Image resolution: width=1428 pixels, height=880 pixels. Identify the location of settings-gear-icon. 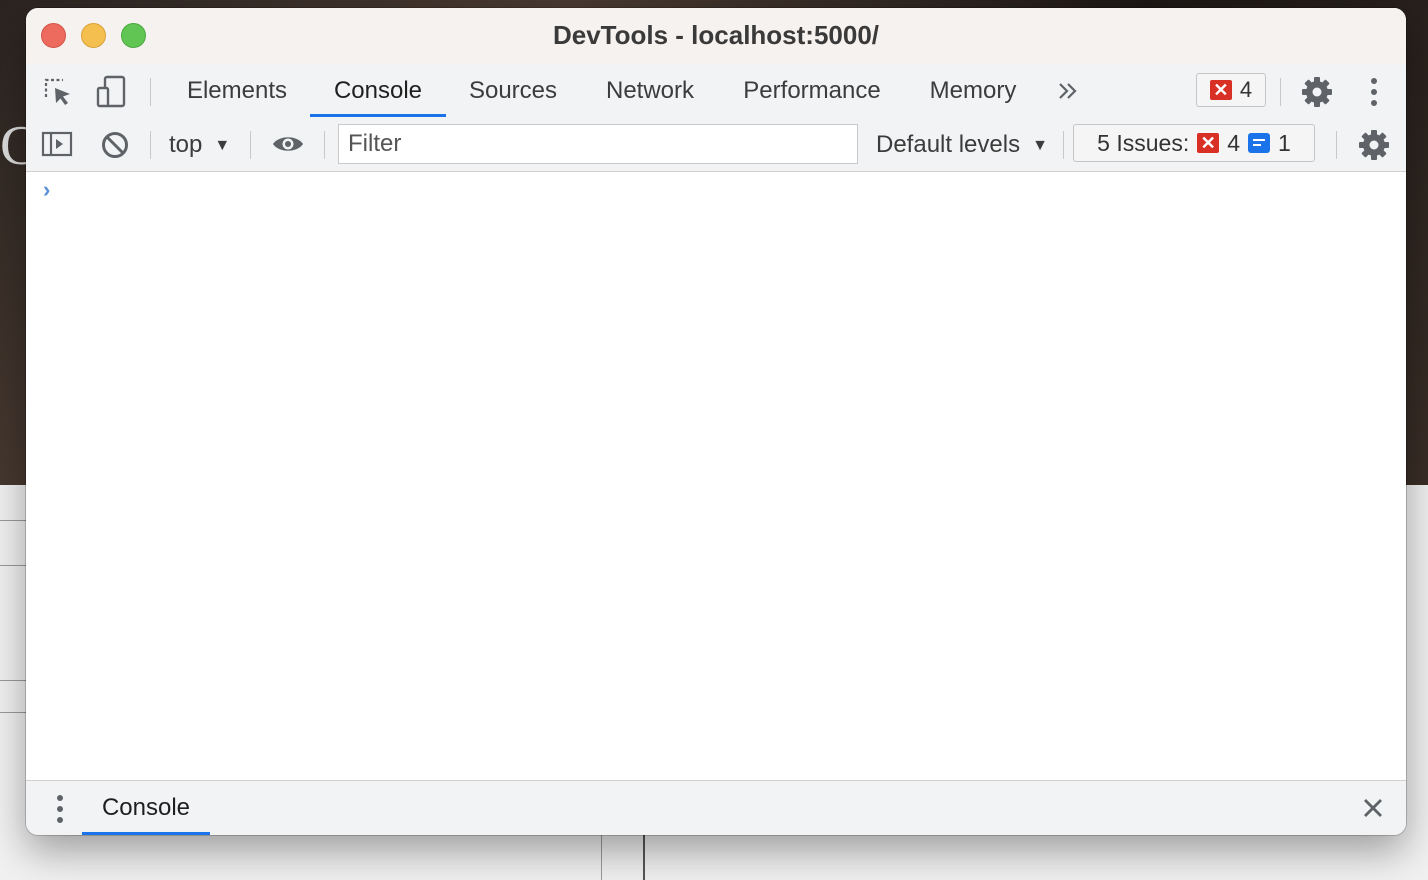
(1317, 92).